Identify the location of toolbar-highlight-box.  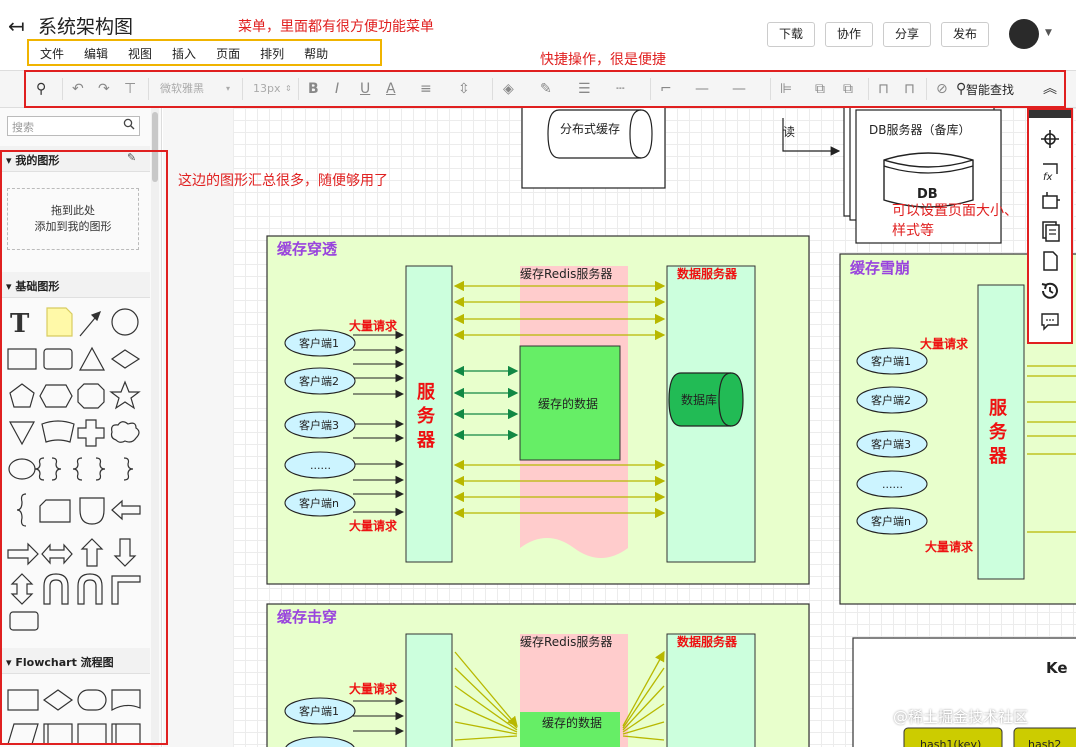
(545, 89).